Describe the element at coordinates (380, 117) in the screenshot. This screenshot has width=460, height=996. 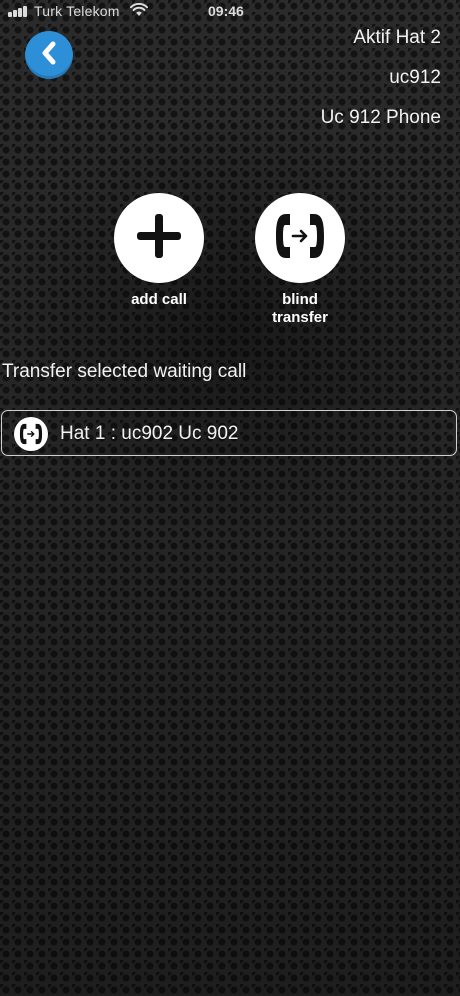
I see `device-name-label: Uc 912 Phone` at that location.